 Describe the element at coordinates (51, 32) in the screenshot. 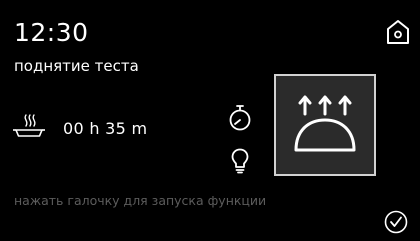

I see `clock: 12:30` at that location.